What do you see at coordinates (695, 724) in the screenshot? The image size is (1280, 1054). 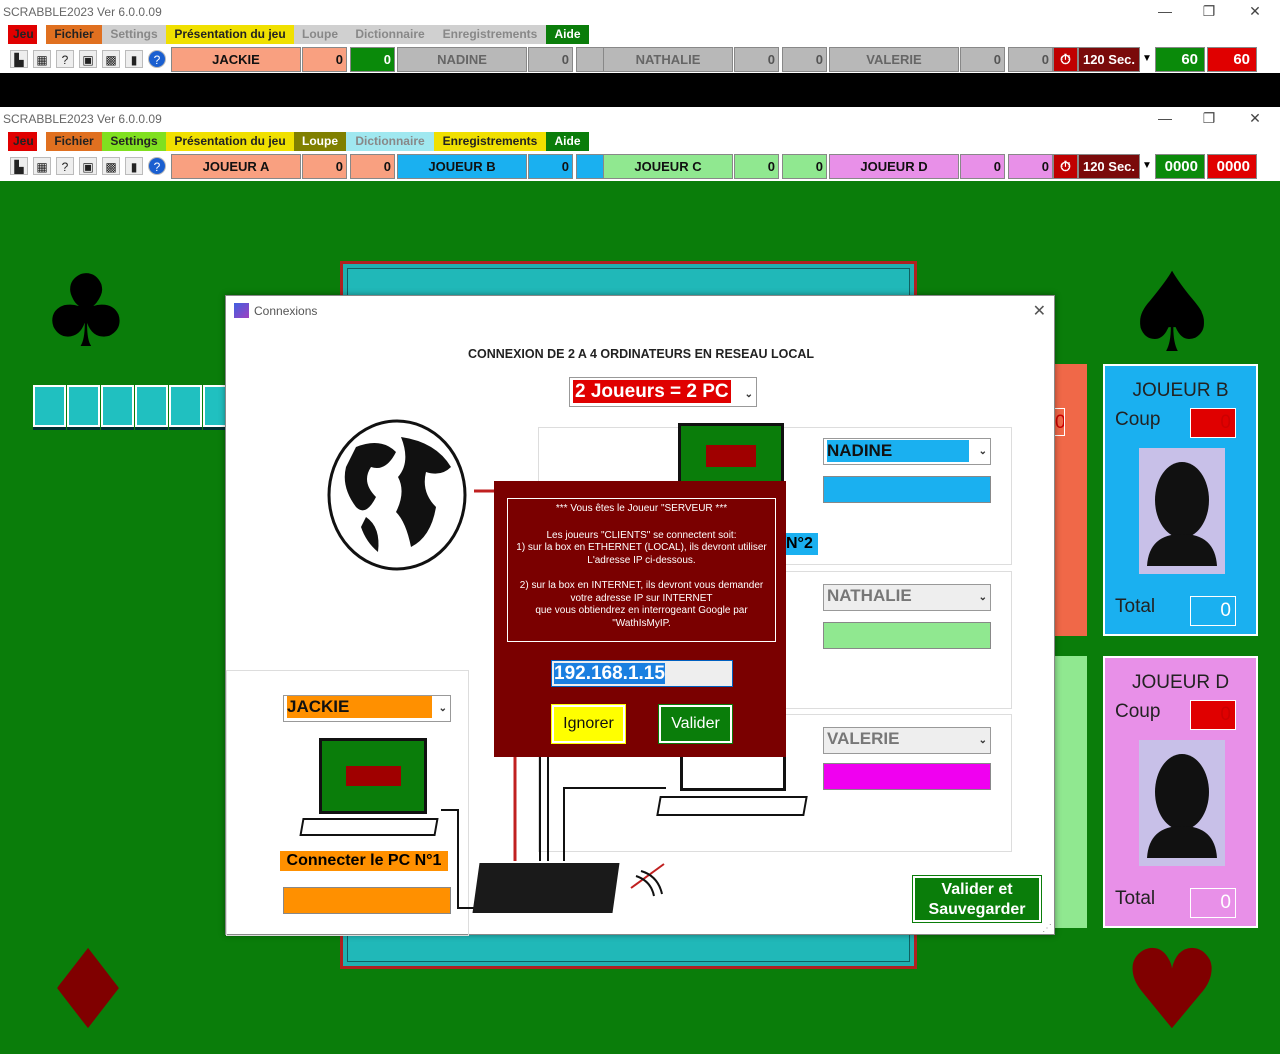 I see `validate-button: Valider` at bounding box center [695, 724].